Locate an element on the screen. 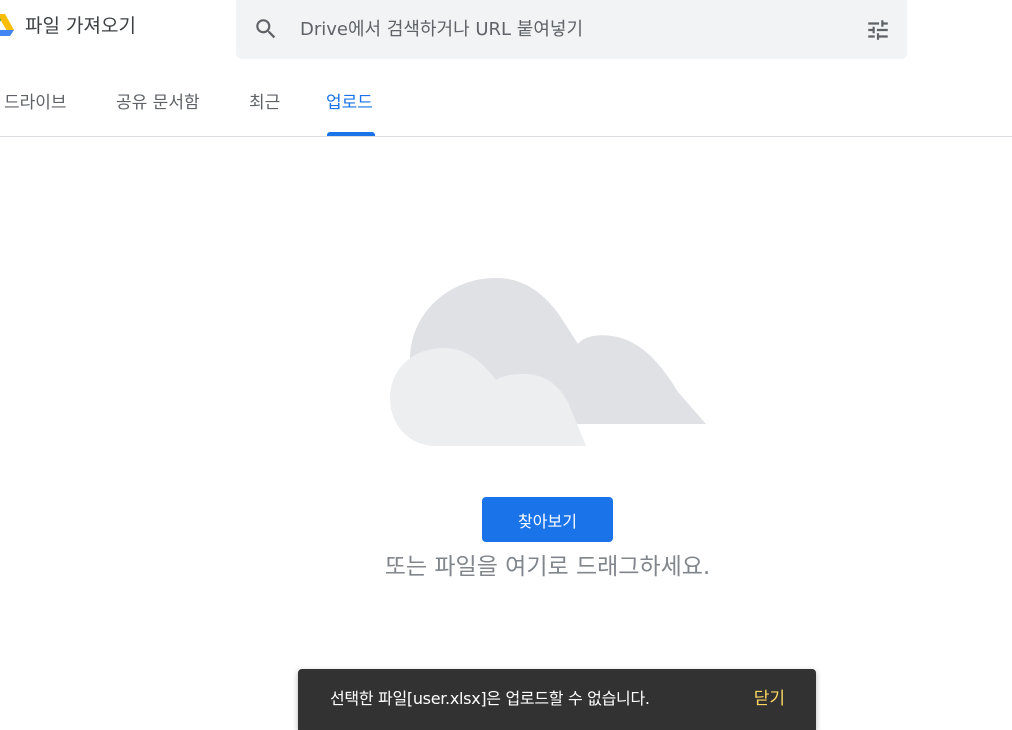 This screenshot has height=730, width=1012. snackbar-close-button: 닫기 is located at coordinates (769, 699).